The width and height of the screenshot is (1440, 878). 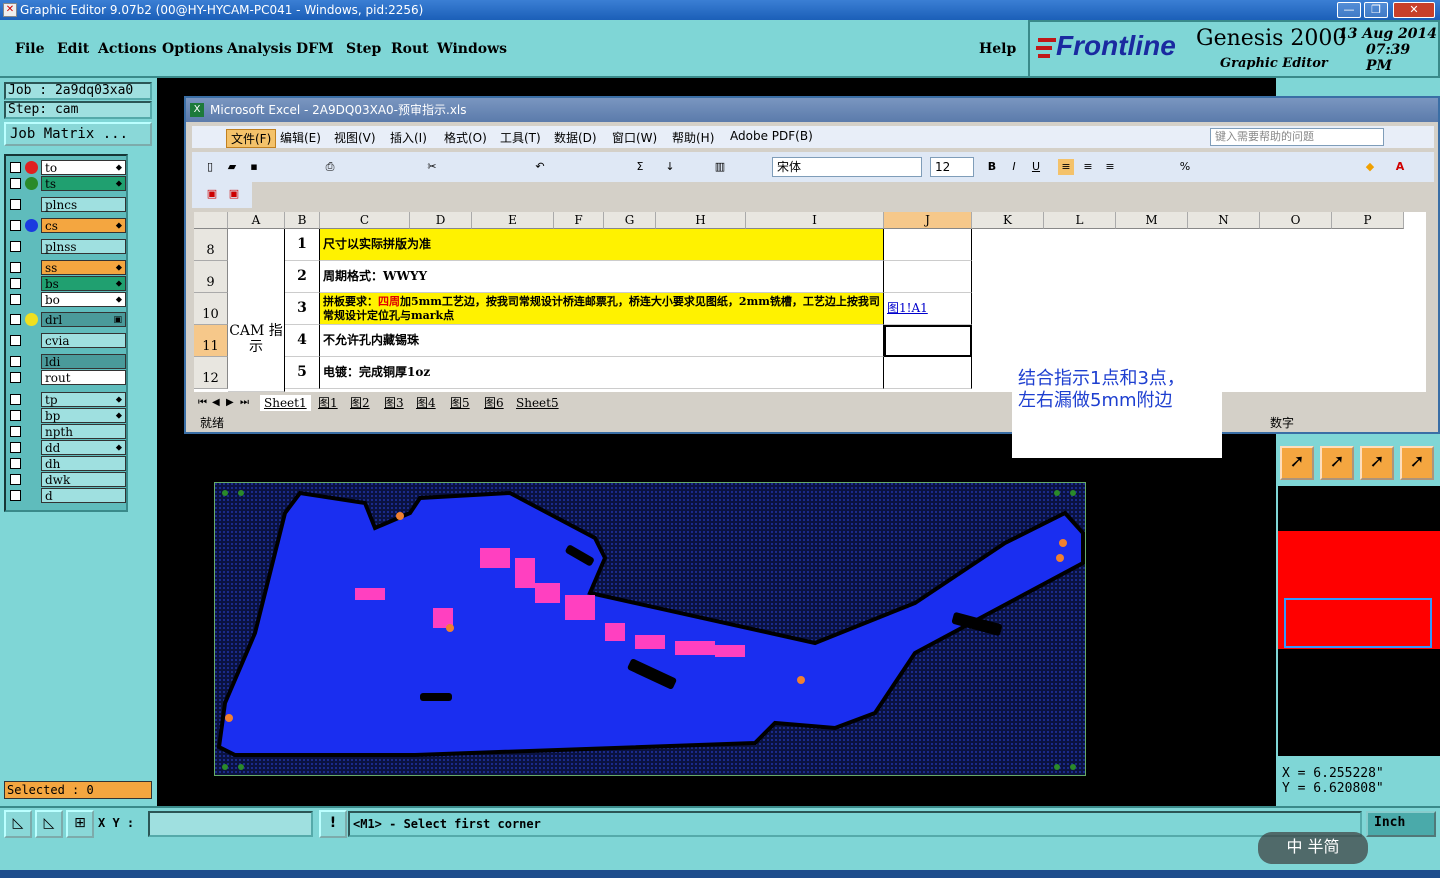 What do you see at coordinates (579, 220) in the screenshot?
I see `col-header-f: F` at bounding box center [579, 220].